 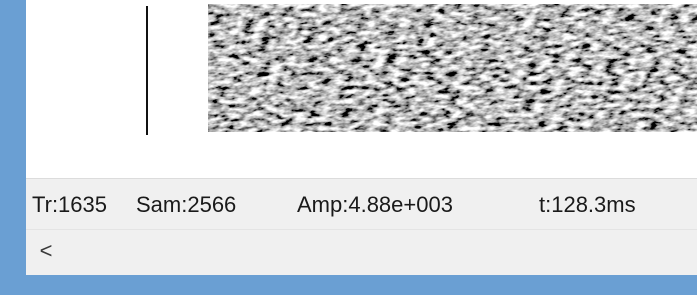 What do you see at coordinates (587, 204) in the screenshot?
I see `status-time-readout: t:128.3ms` at bounding box center [587, 204].